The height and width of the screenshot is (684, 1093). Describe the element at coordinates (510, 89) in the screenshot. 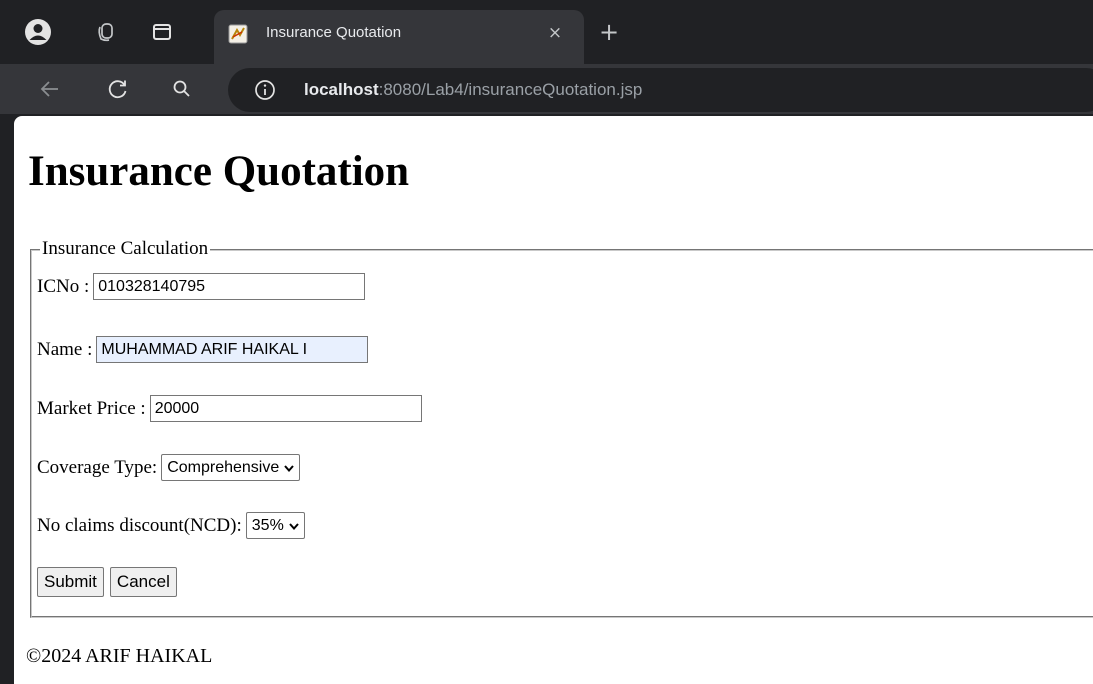

I see `url-path: :8080/Lab4/insuranceQuotation.jsp` at that location.